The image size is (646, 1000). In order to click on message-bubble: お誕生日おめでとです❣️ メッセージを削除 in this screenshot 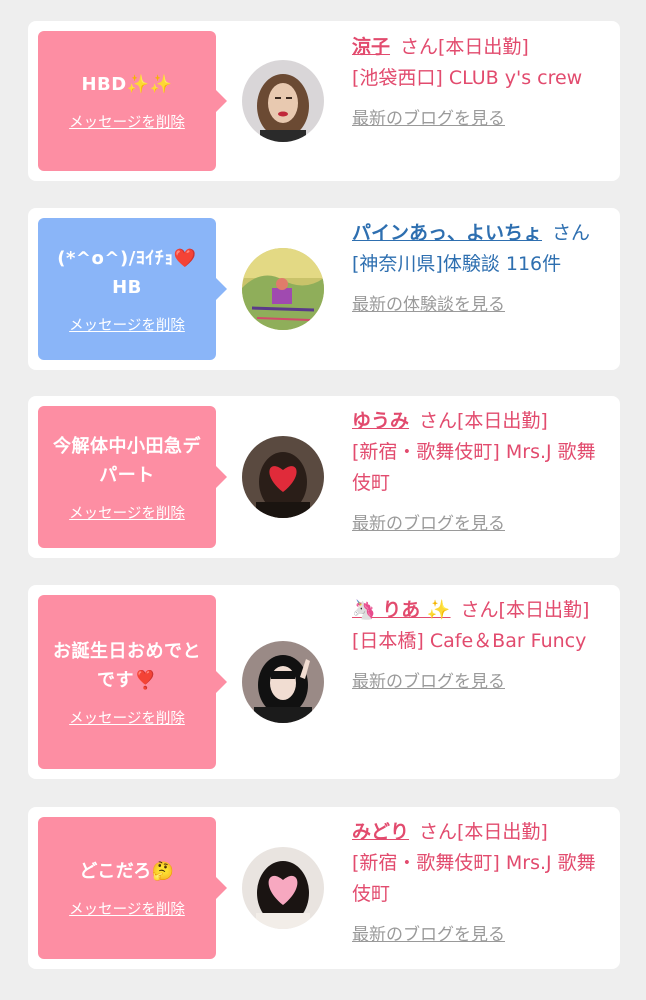, I will do `click(132, 682)`.